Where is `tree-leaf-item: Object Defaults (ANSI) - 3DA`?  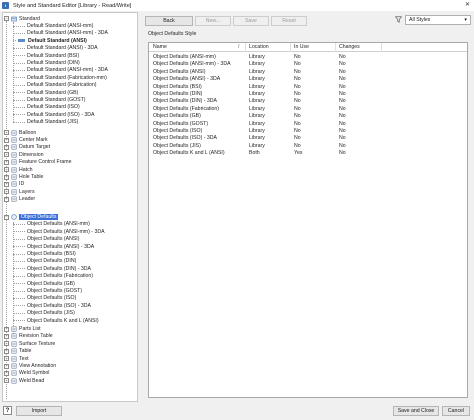 tree-leaf-item: Object Defaults (ANSI) - 3DA is located at coordinates (53, 246).